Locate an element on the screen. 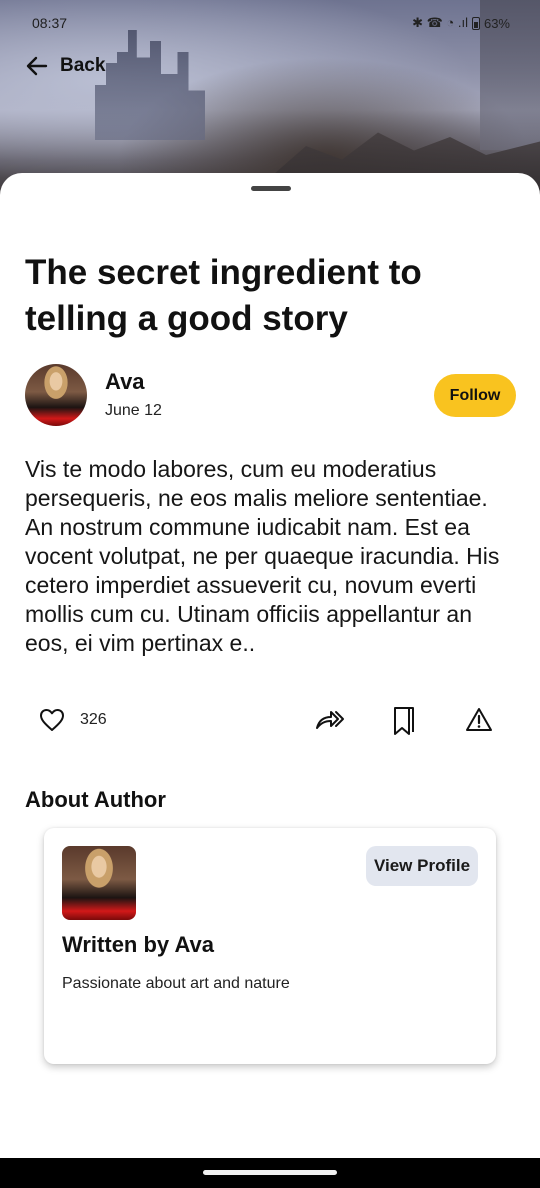 This screenshot has height=1188, width=540. bookmark-icon is located at coordinates (404, 721).